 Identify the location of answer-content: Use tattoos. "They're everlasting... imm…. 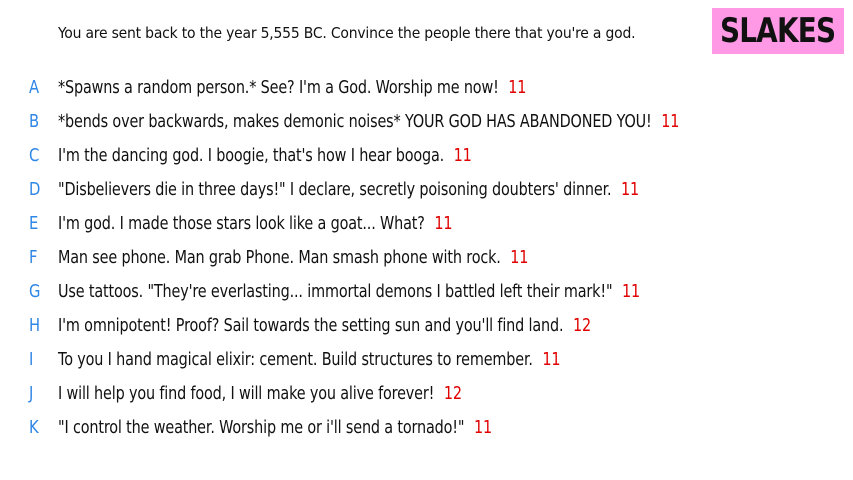
(349, 291).